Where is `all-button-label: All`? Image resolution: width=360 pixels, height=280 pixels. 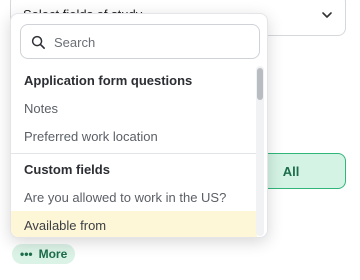 all-button-label: All is located at coordinates (291, 171).